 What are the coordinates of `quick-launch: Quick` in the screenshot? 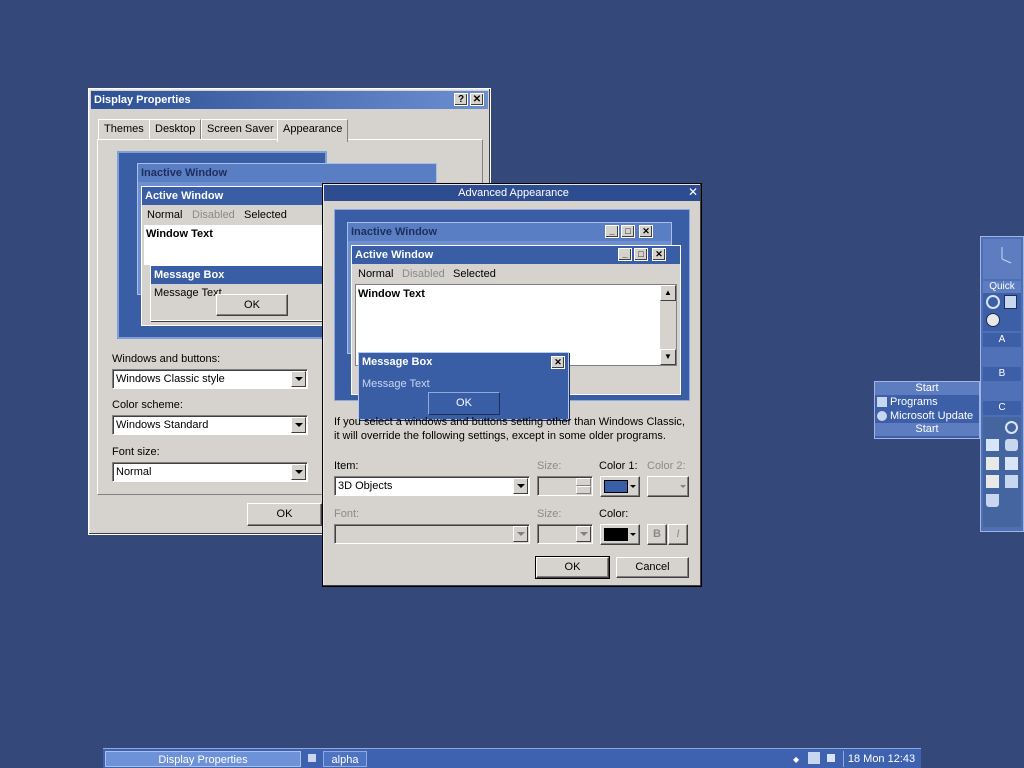 It's located at (1002, 306).